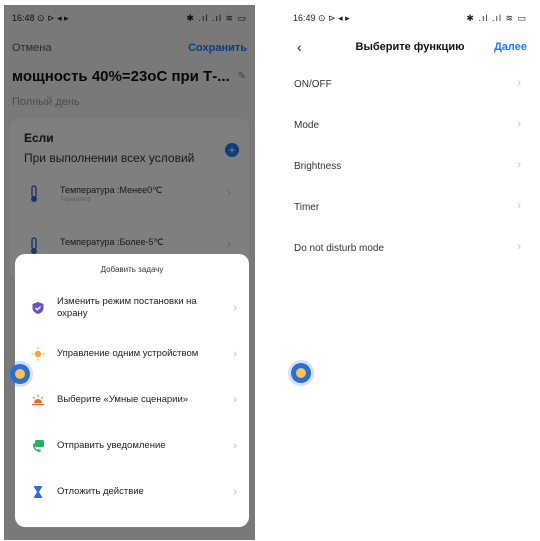 This screenshot has height=541, width=540. Describe the element at coordinates (410, 250) in the screenshot. I see `function-item: Do not disturb mode ›` at that location.